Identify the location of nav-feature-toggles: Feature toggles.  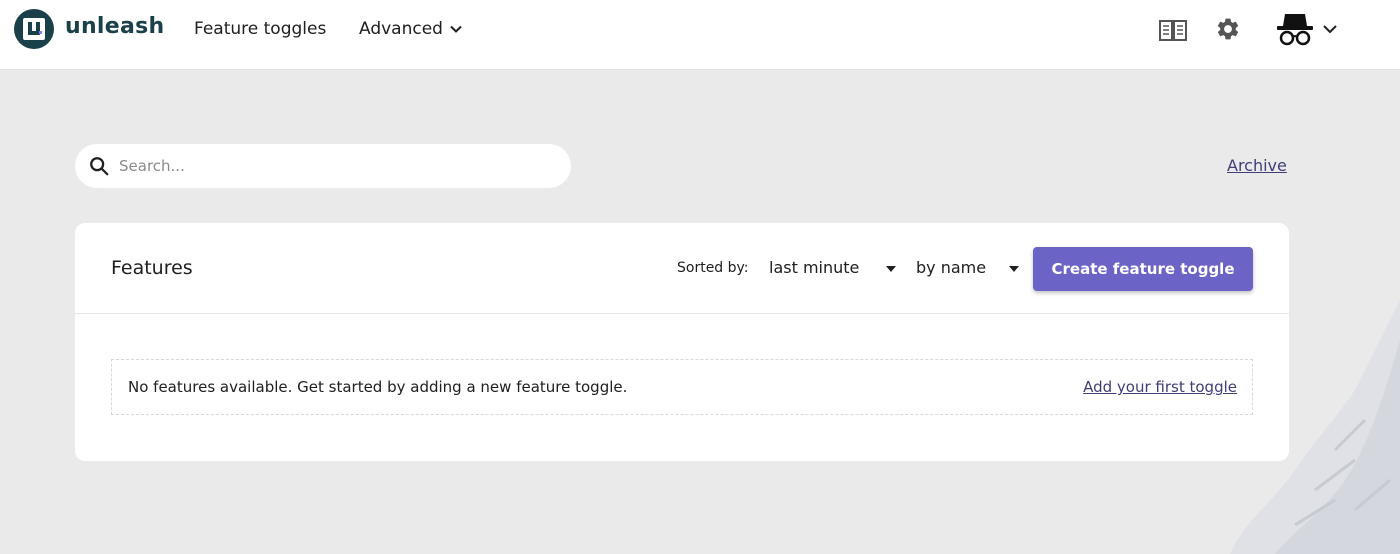
(260, 29).